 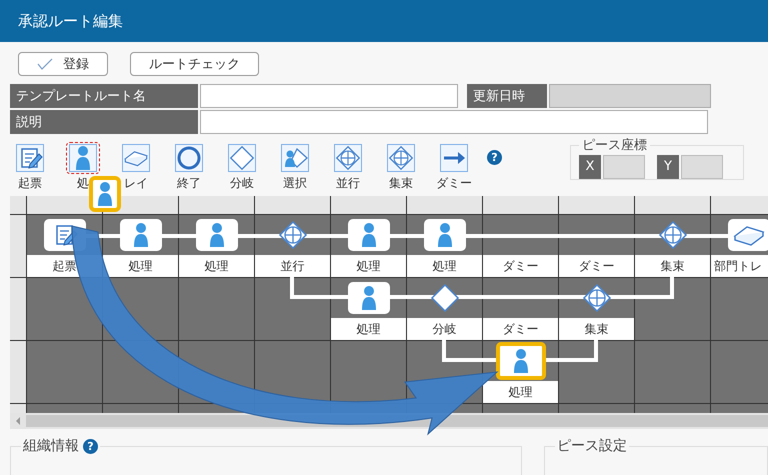 What do you see at coordinates (614, 145) in the screenshot?
I see `panel-title: ピース座標` at bounding box center [614, 145].